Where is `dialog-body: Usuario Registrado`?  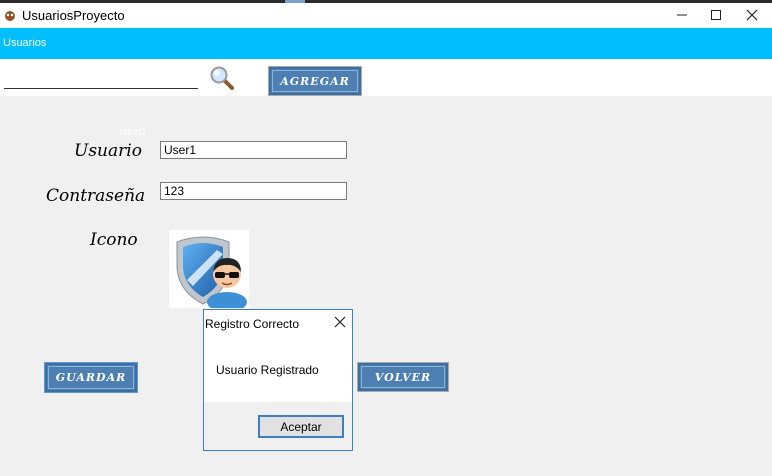
dialog-body: Usuario Registrado is located at coordinates (278, 369).